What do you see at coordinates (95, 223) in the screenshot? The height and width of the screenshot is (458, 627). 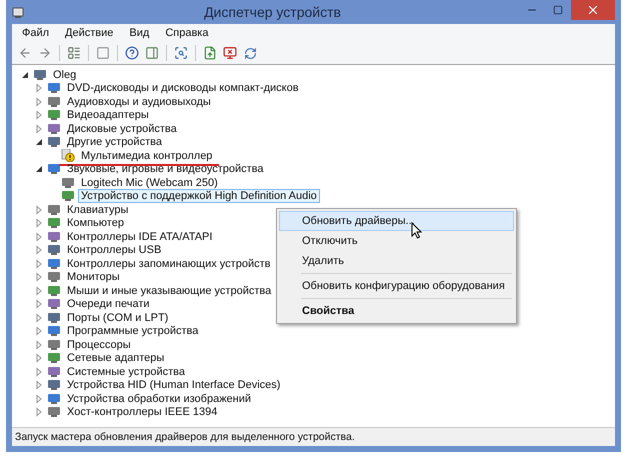 I see `tree-item: Компьютер` at bounding box center [95, 223].